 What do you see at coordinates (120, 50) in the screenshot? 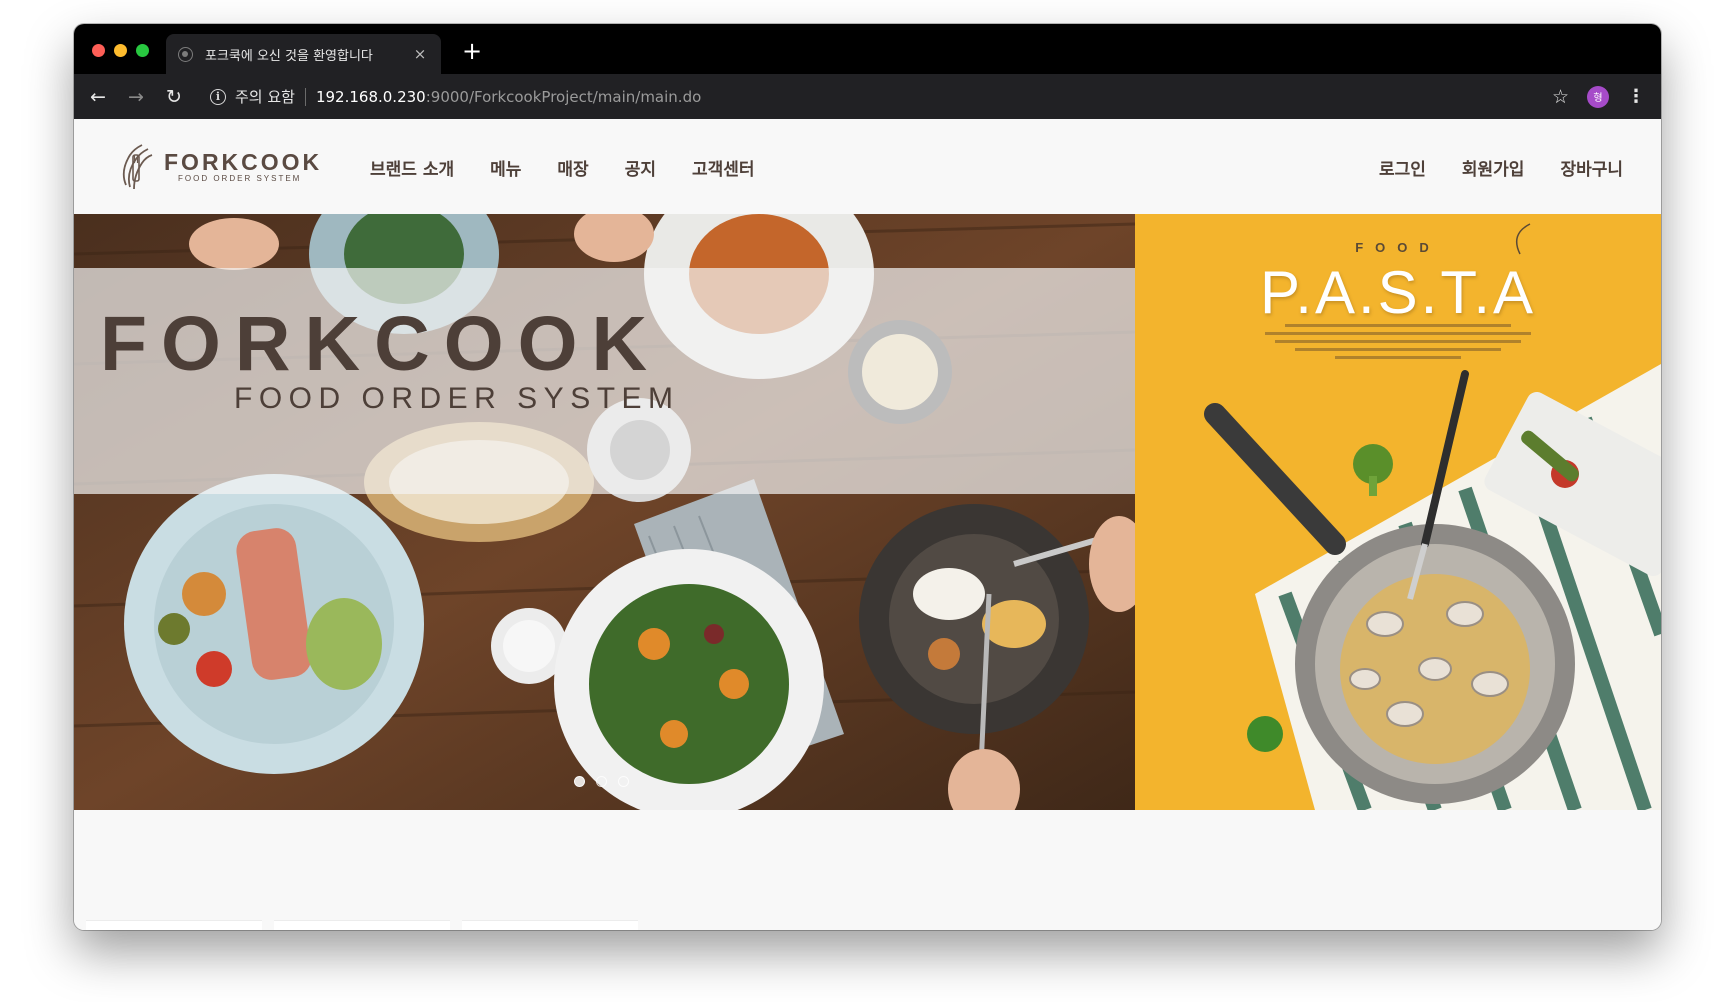
I see `minimize-window-button` at bounding box center [120, 50].